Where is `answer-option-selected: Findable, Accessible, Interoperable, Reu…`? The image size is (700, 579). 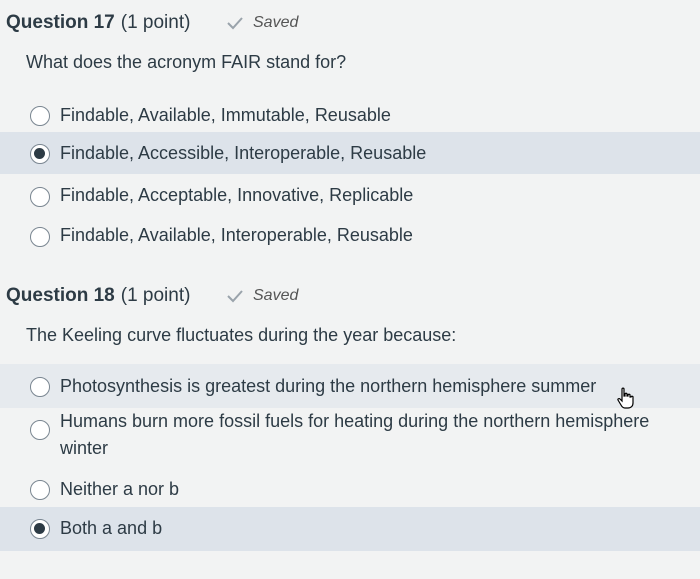
answer-option-selected: Findable, Accessible, Interoperable, Reu… is located at coordinates (350, 153).